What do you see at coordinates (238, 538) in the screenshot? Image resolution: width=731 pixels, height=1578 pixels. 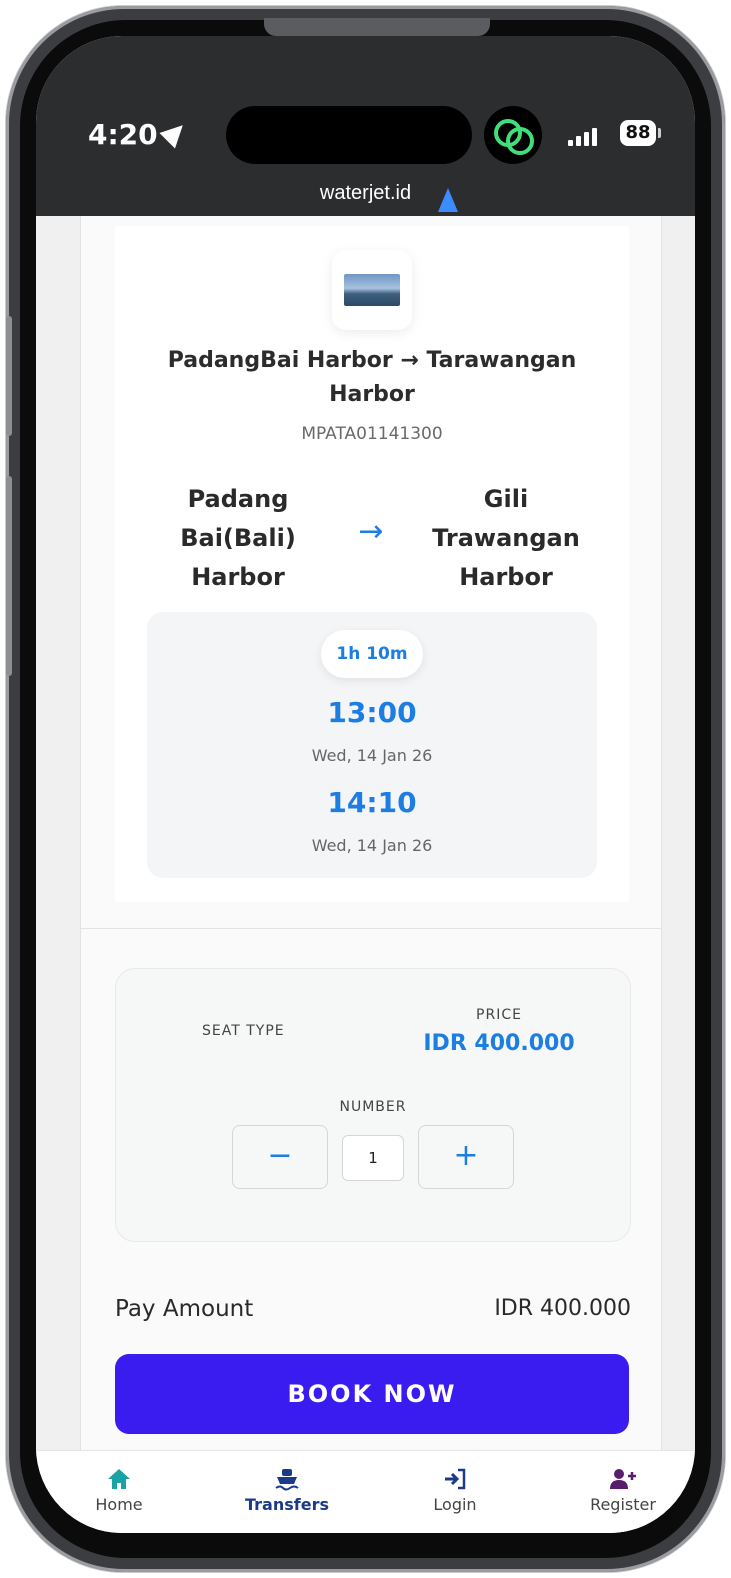 I see `departure-port: Padang Bai(Bali) Harbor` at bounding box center [238, 538].